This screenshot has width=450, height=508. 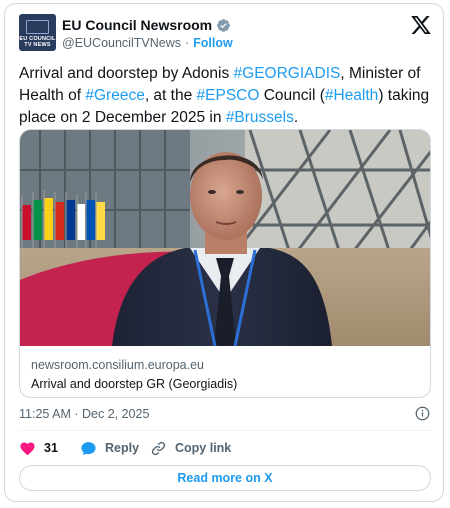 I want to click on post-text-segment: , at the, so click(x=170, y=95).